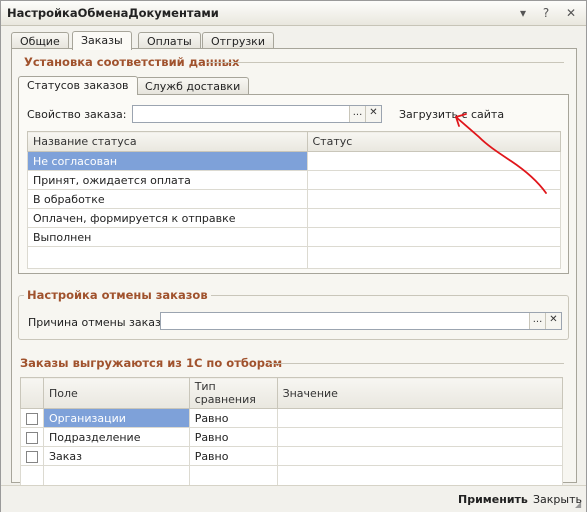 The height and width of the screenshot is (513, 587). I want to click on tab-order-statuses: Статусов заказов, so click(78, 85).